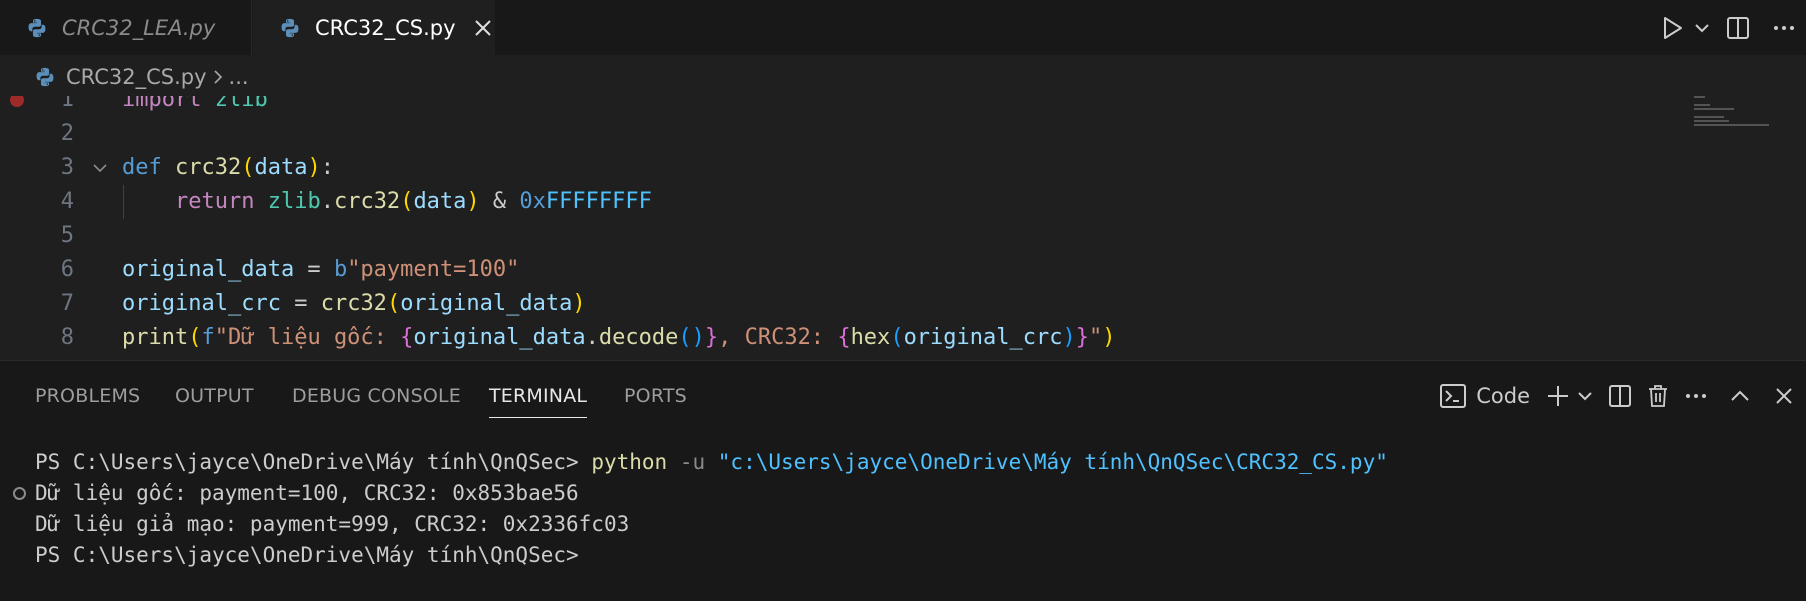 Image resolution: width=1806 pixels, height=601 pixels. Describe the element at coordinates (100, 168) in the screenshot. I see `fold-chevron-icon` at that location.